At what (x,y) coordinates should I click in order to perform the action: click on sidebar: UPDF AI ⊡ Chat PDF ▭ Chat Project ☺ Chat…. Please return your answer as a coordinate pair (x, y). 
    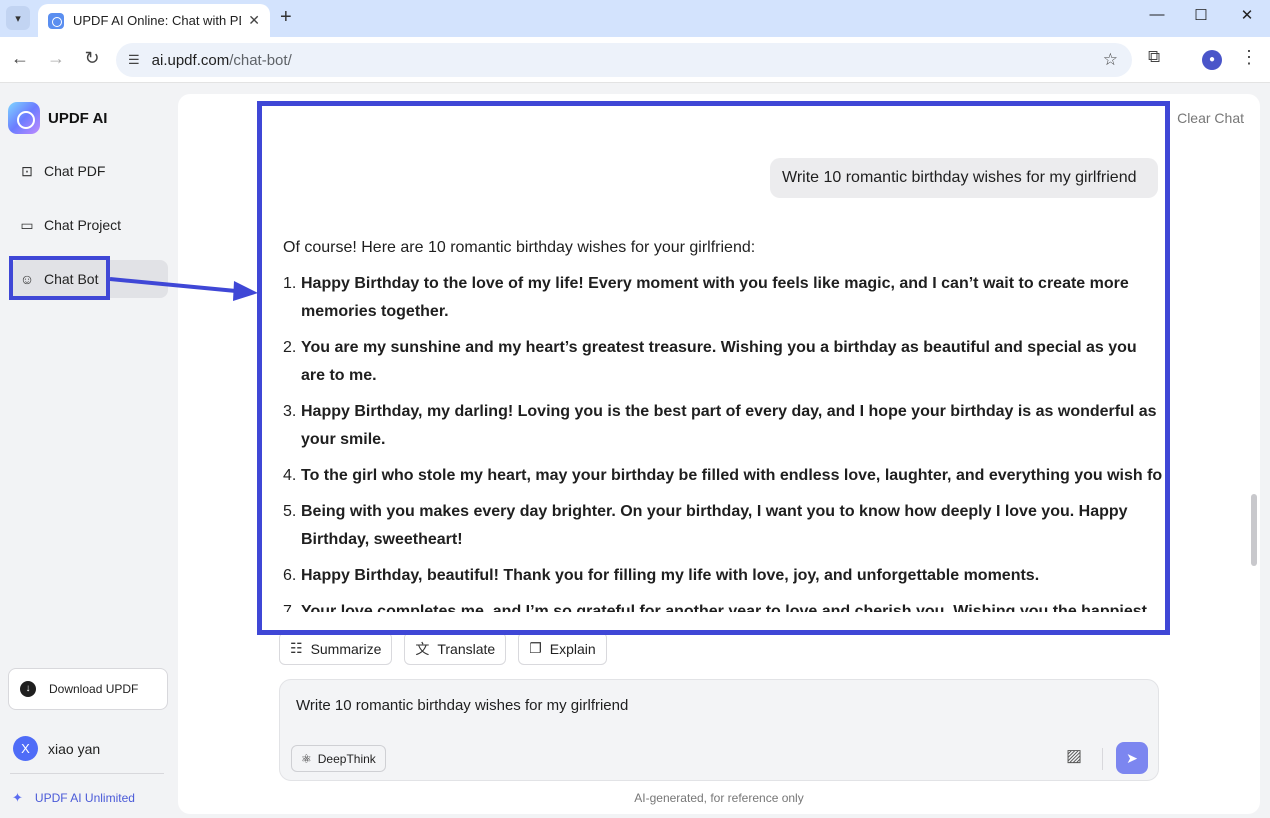
    Looking at the image, I should click on (89, 451).